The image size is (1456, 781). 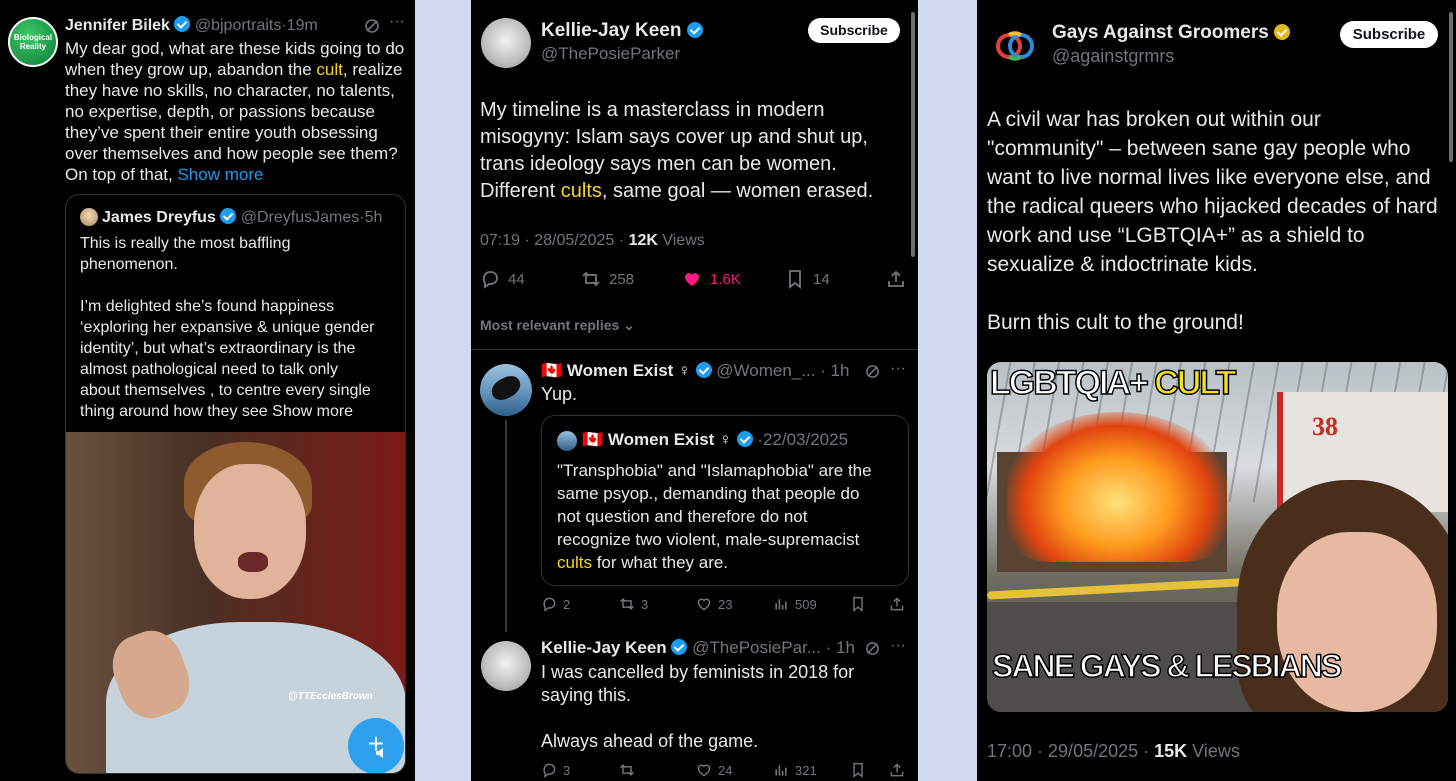 I want to click on like-button: 23, so click(x=714, y=604).